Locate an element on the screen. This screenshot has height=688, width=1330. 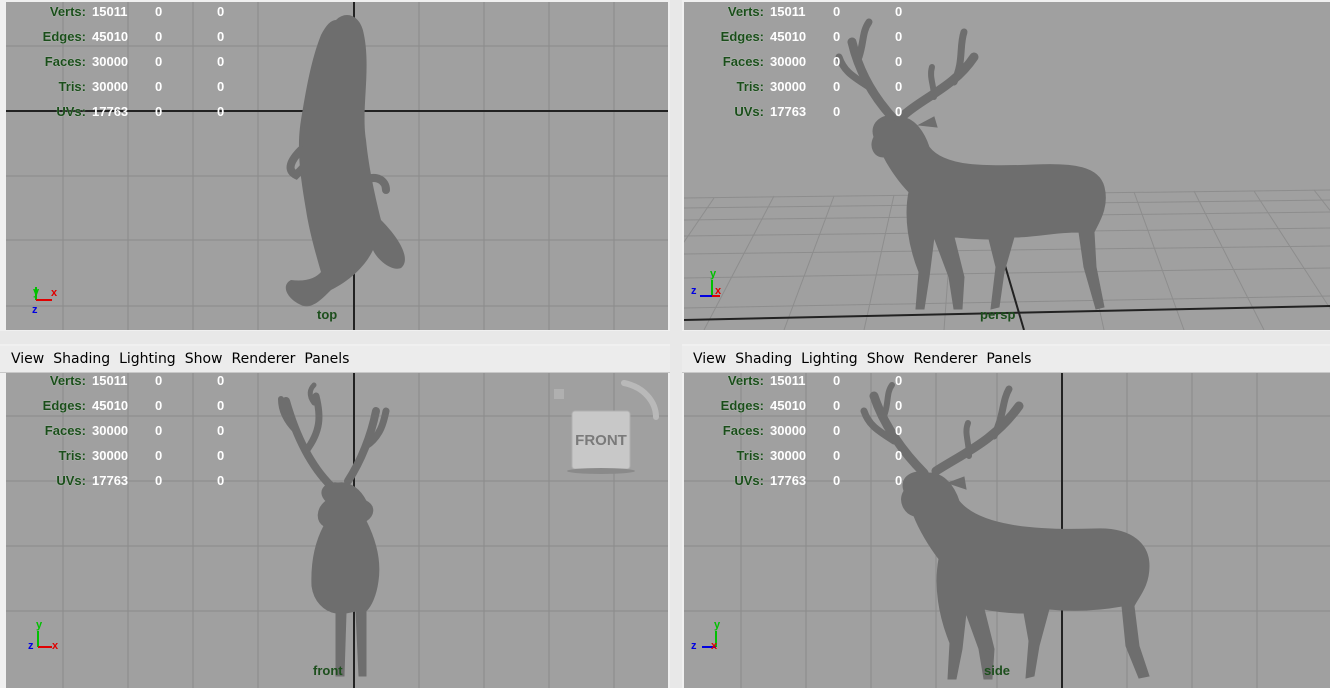
deer-model-side is located at coordinates (1005, 531).